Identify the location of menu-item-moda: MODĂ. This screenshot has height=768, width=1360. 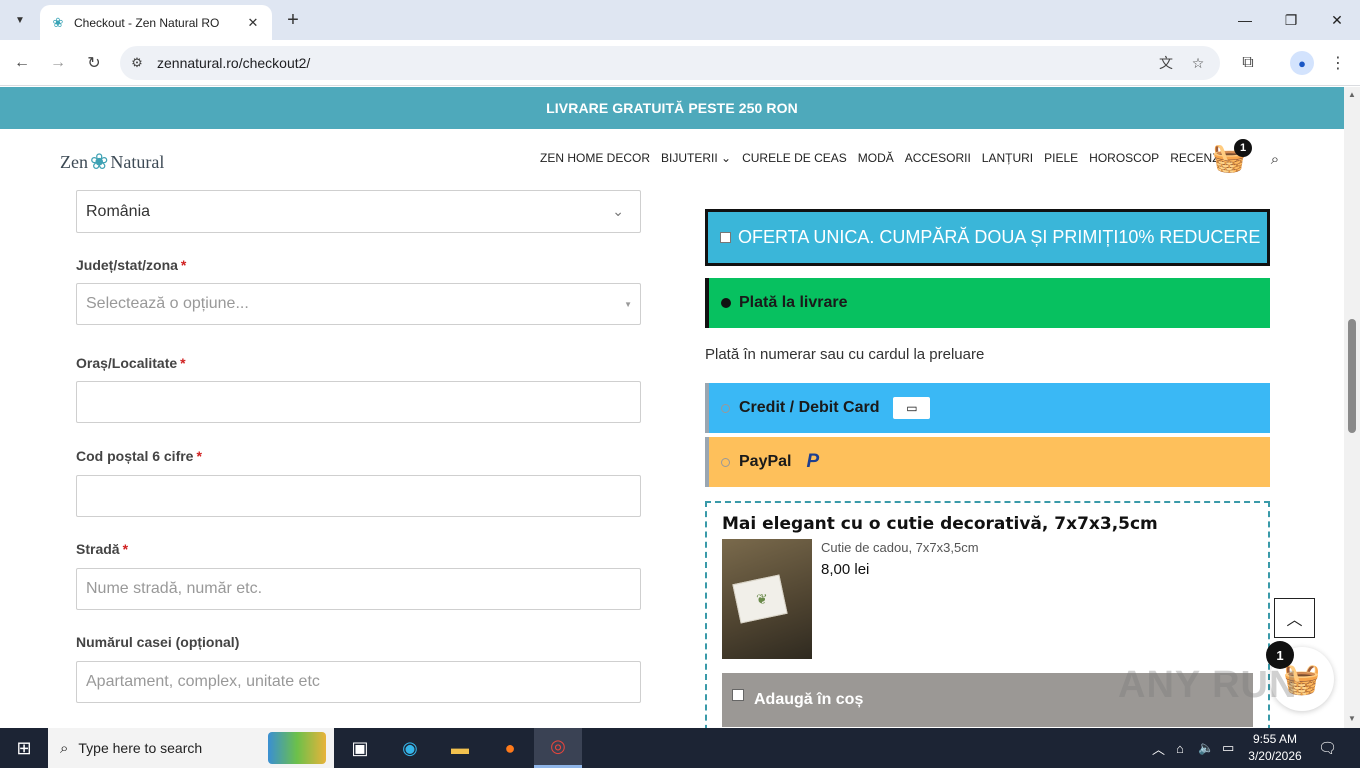
(876, 158).